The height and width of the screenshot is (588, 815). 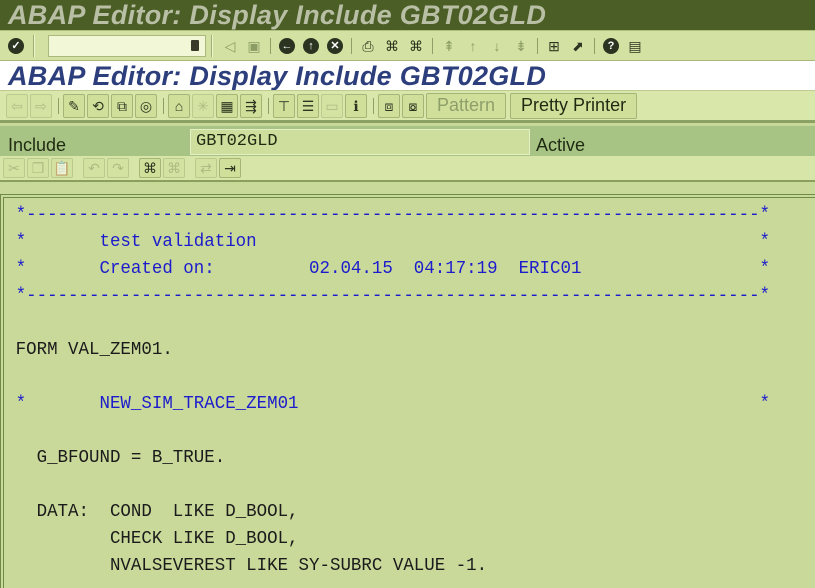 I want to click on other-object-icon: ⟲, so click(x=98, y=105).